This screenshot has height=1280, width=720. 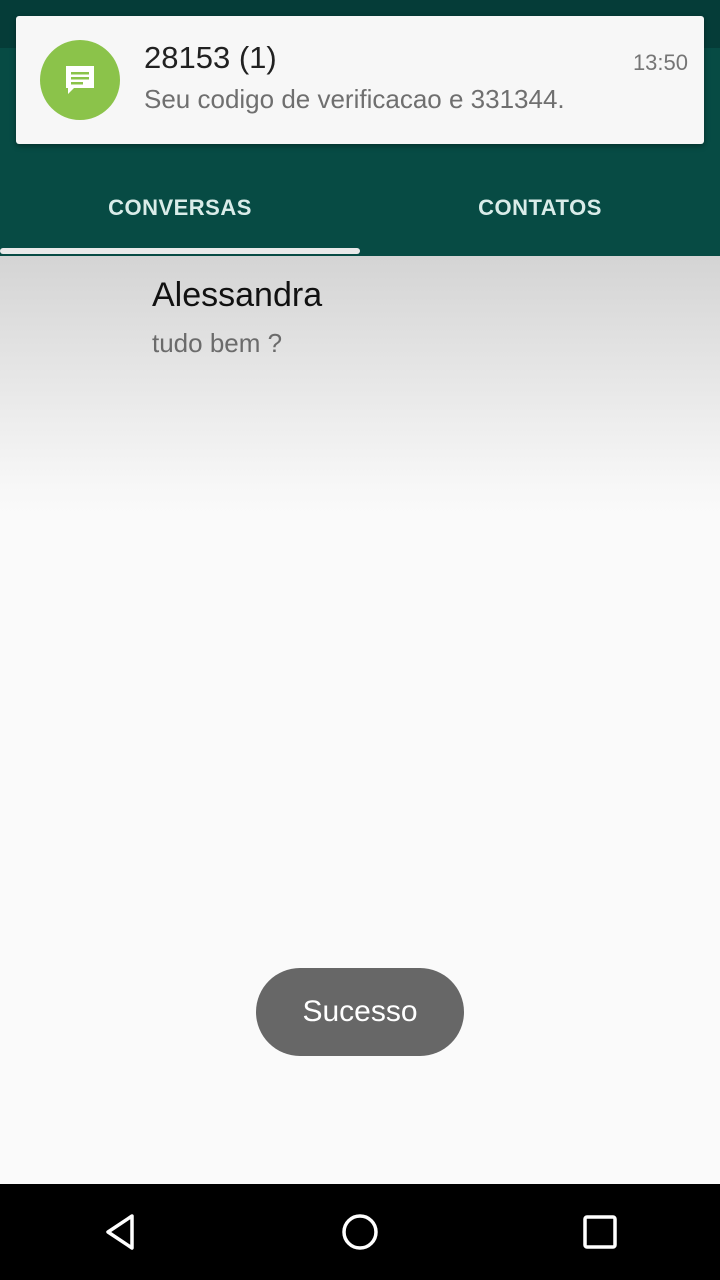 I want to click on tab-bar: CONVERSAS CONTATOS, so click(x=360, y=208).